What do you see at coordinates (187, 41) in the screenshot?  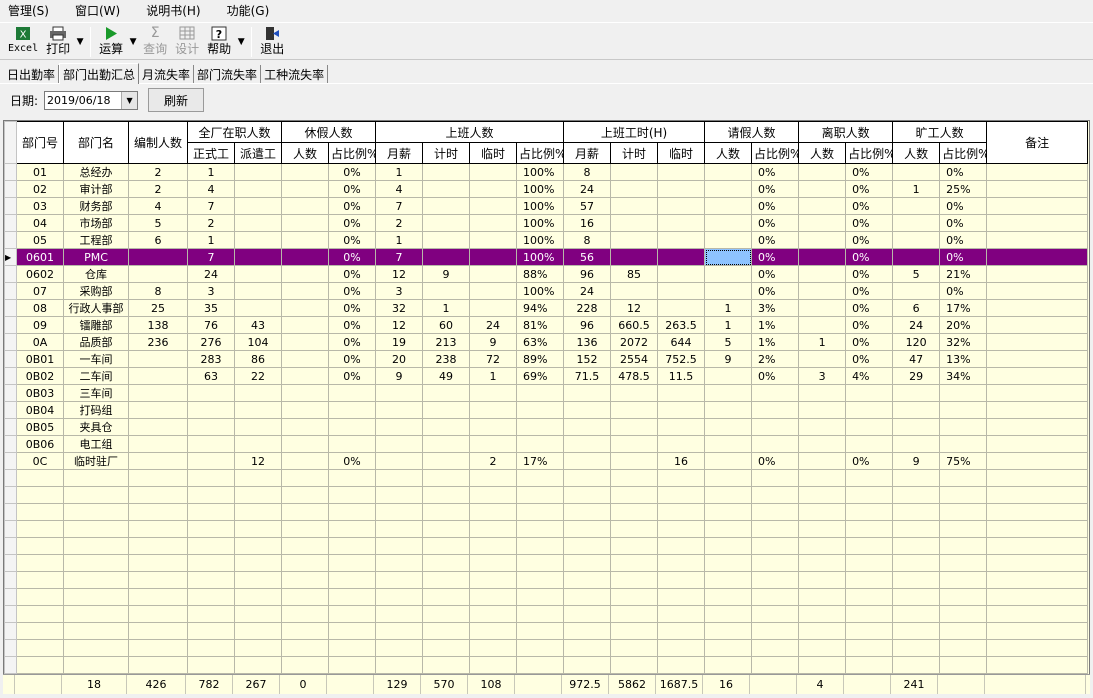 I see `design-button: 设计` at bounding box center [187, 41].